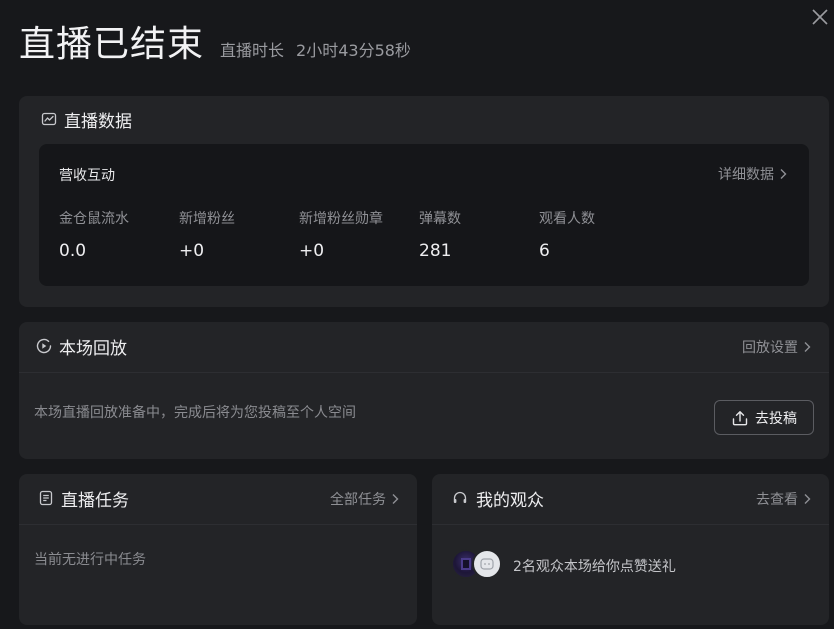  What do you see at coordinates (94, 219) in the screenshot?
I see `metric-label: 金仓鼠流水` at bounding box center [94, 219].